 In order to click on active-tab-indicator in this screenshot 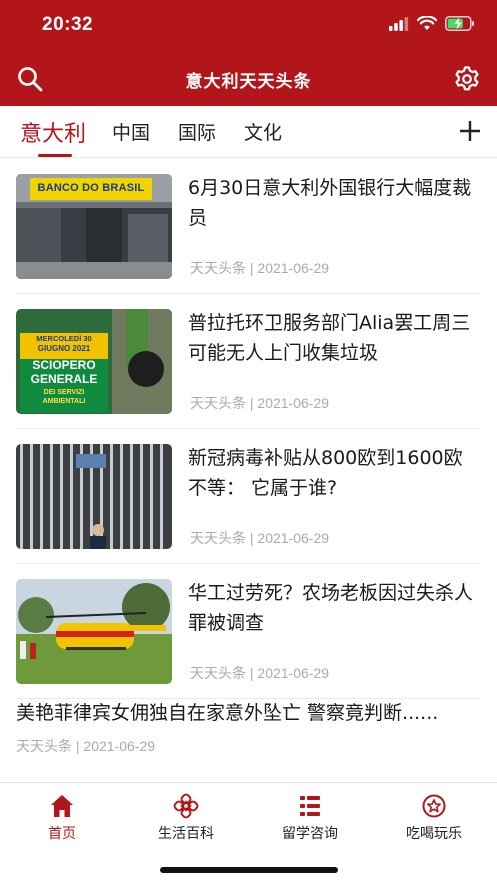, I will do `click(55, 155)`.